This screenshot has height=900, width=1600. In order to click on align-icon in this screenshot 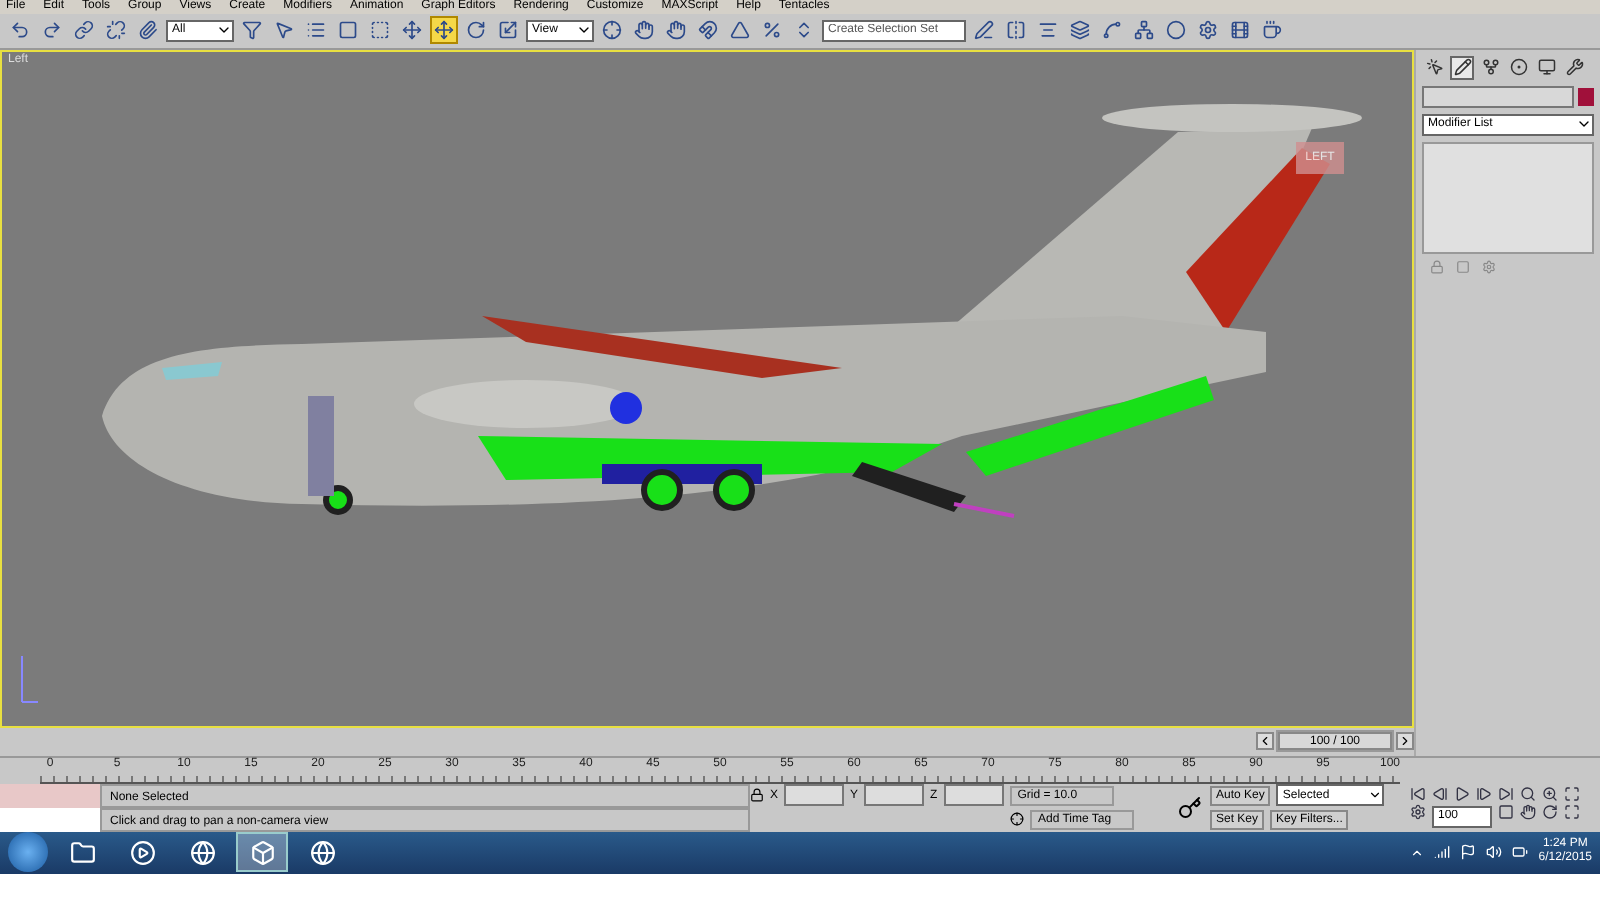, I will do `click(1048, 30)`.